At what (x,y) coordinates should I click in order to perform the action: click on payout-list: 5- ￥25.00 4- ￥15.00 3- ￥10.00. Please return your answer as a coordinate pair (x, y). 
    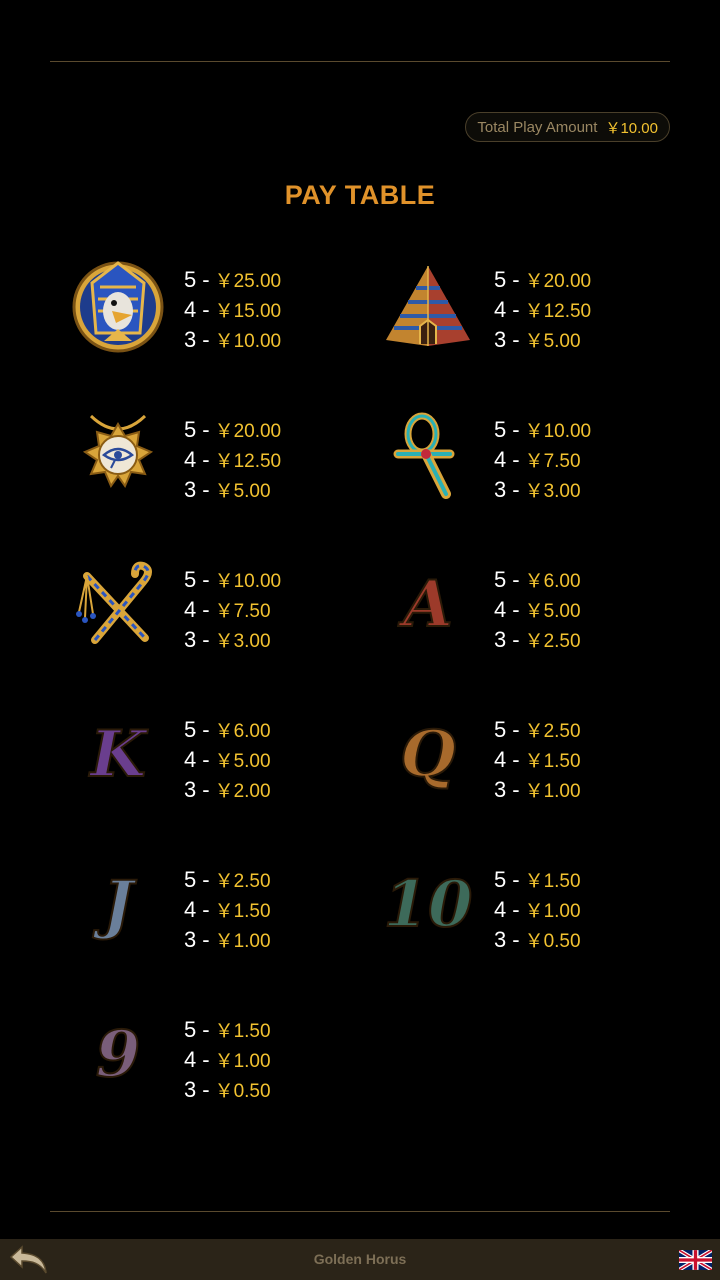
    Looking at the image, I should click on (232, 310).